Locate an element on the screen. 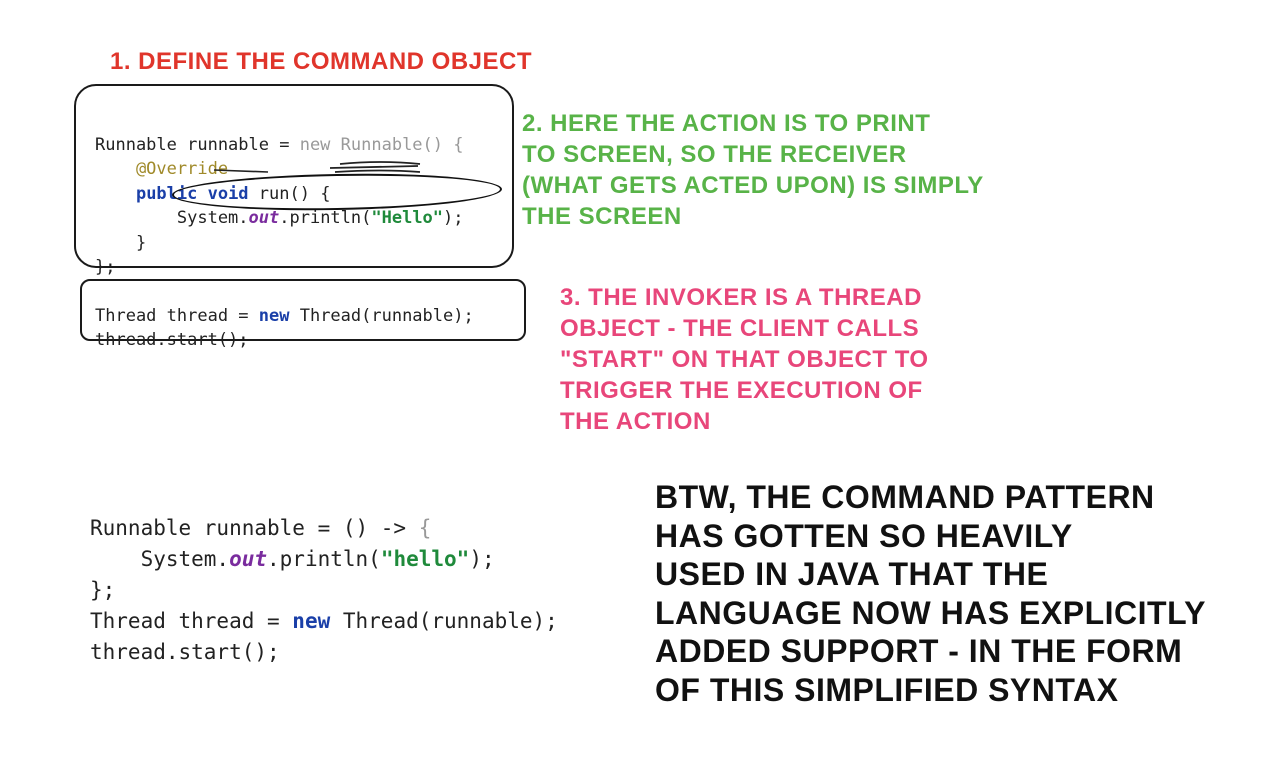  code-line: System.out.println("hello"); is located at coordinates (292, 559).